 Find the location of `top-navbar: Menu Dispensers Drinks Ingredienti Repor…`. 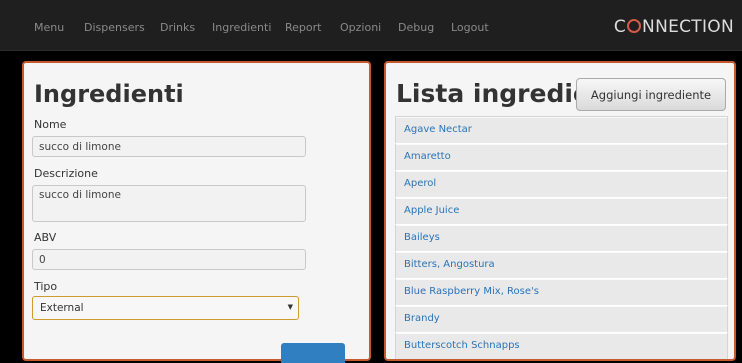

top-navbar: Menu Dispensers Drinks Ingredienti Repor… is located at coordinates (371, 25).